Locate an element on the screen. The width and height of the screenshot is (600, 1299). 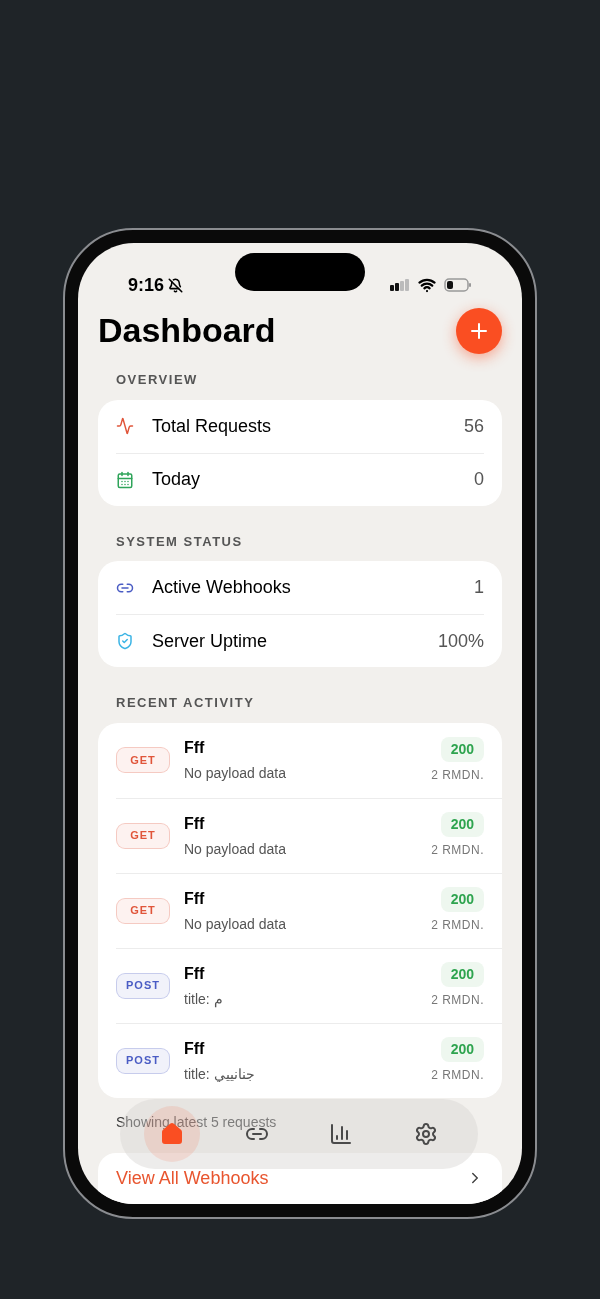
add-button is located at coordinates (479, 330).